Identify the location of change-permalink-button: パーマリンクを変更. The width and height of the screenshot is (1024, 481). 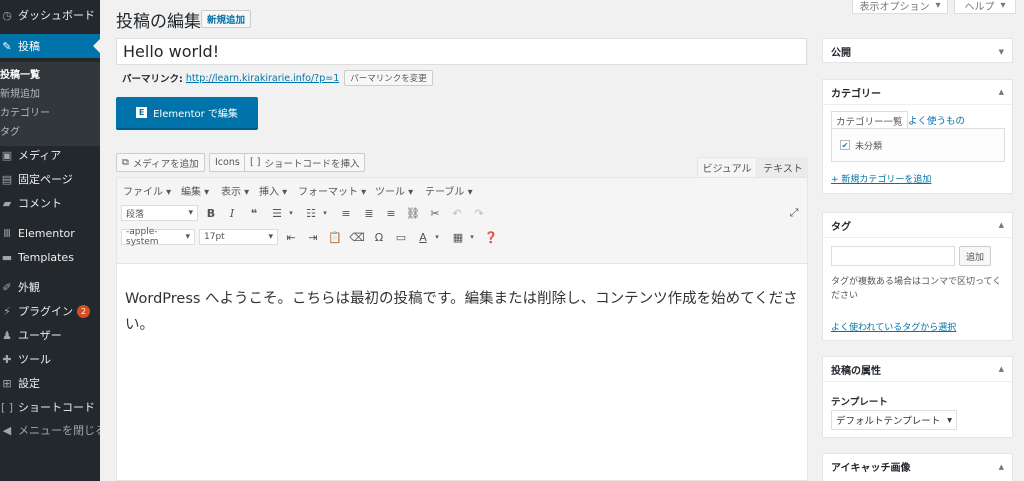
(388, 78).